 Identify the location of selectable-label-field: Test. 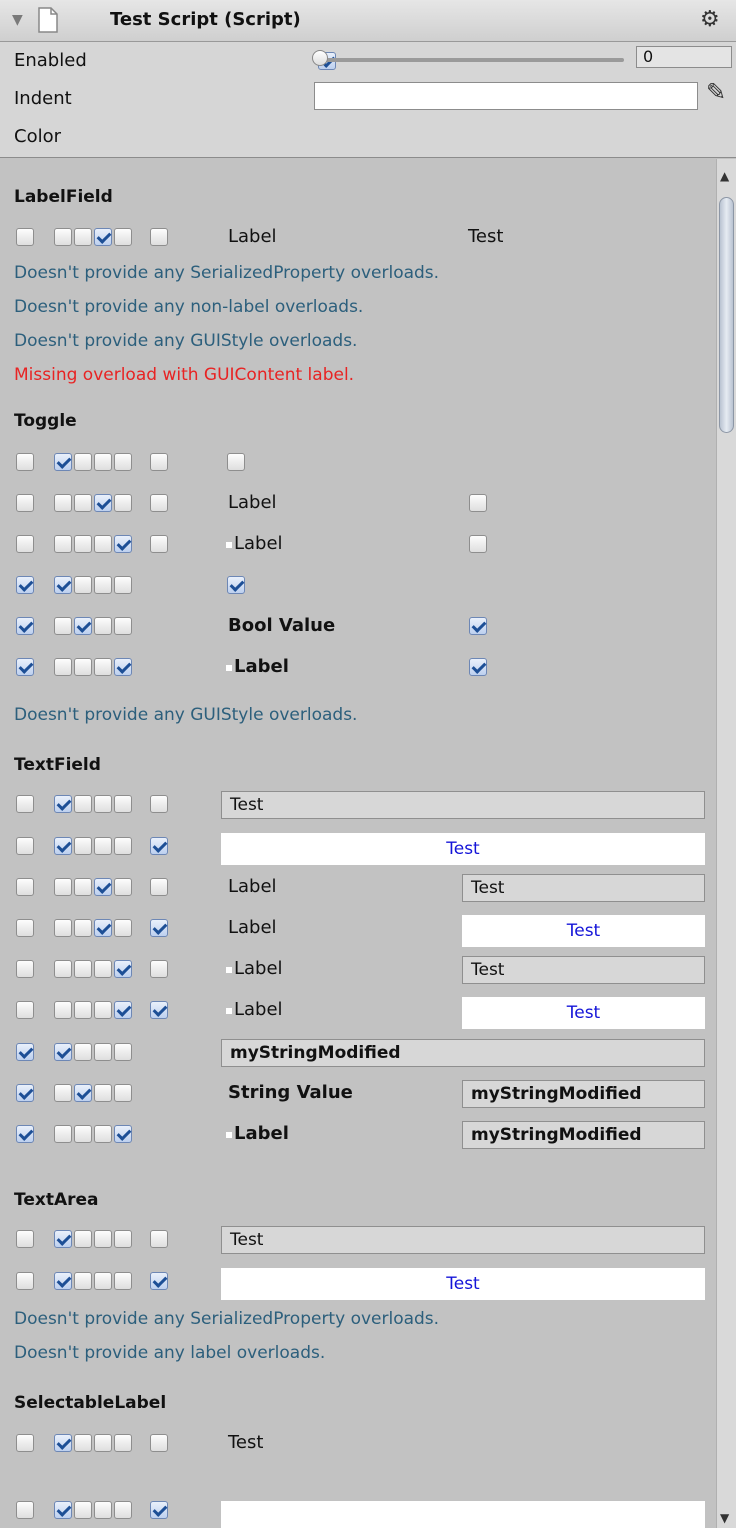
(463, 1514).